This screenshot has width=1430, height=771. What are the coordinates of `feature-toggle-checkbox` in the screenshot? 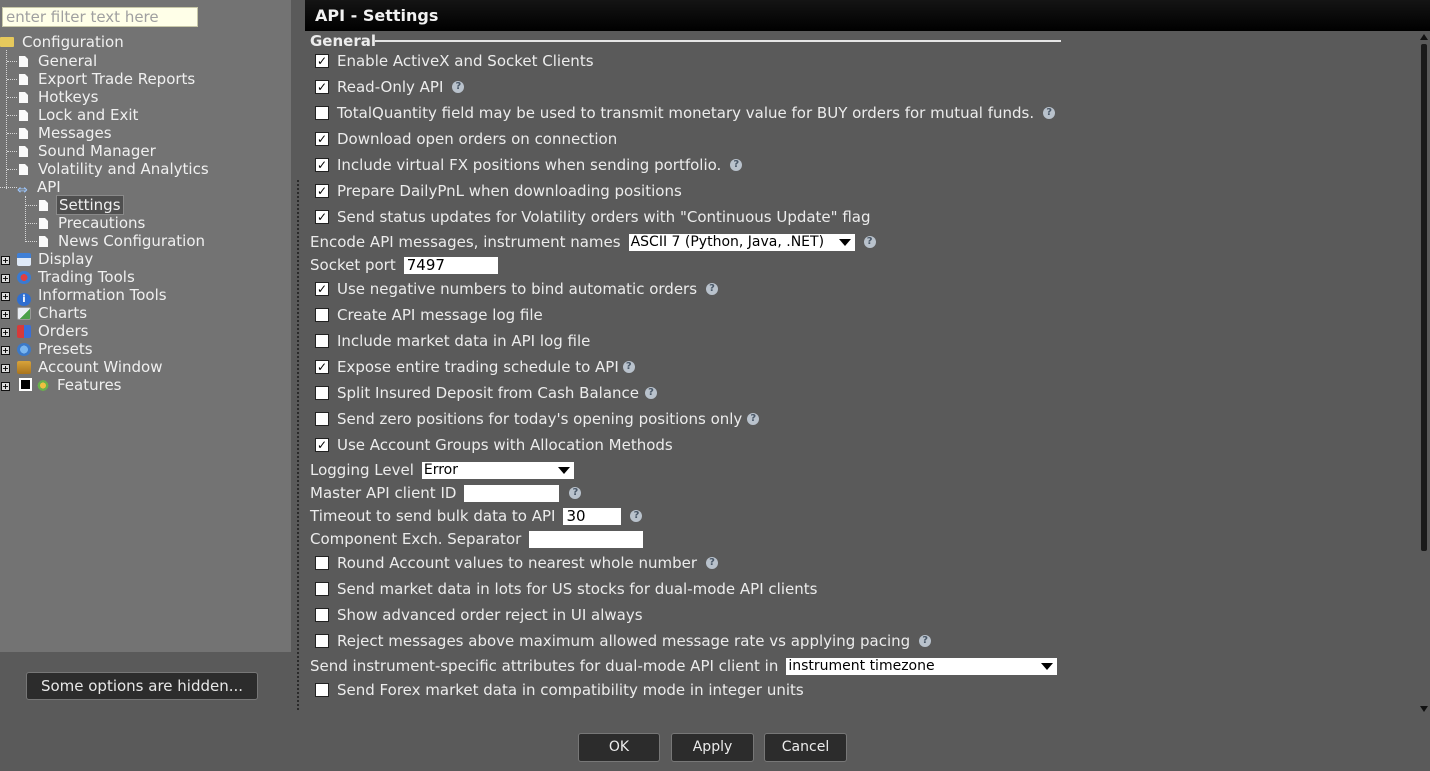 It's located at (25, 384).